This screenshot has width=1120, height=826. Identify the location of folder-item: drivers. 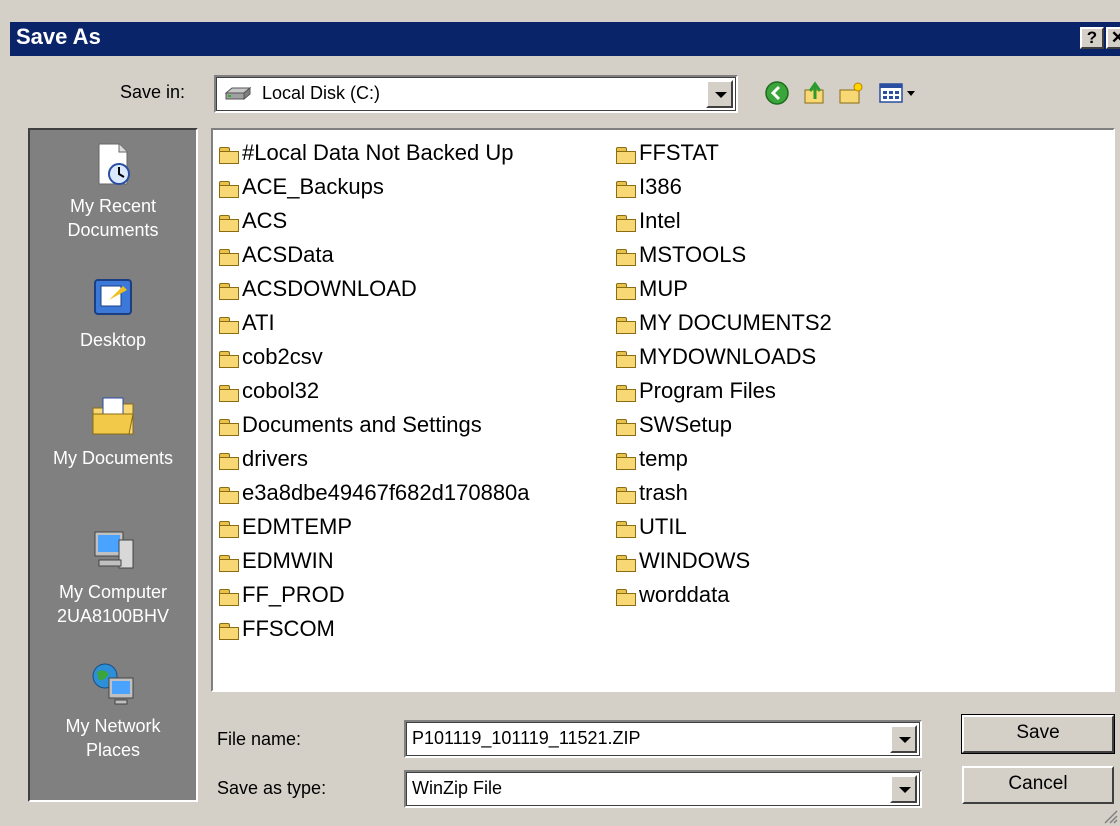
(374, 459).